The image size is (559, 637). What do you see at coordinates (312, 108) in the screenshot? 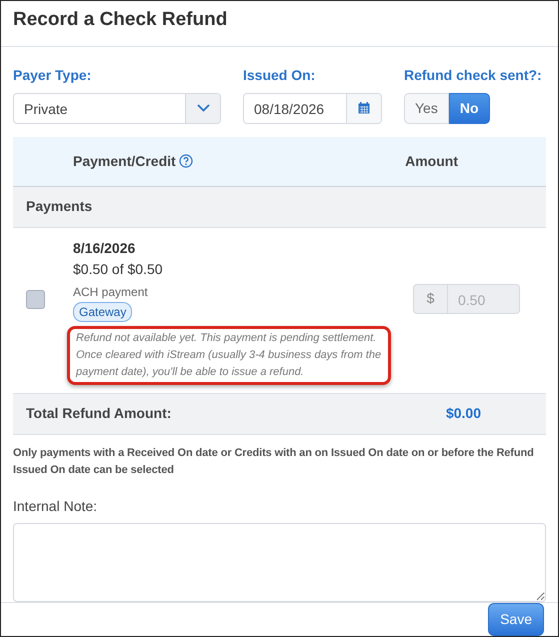
I see `date-field: 08/18/2026` at bounding box center [312, 108].